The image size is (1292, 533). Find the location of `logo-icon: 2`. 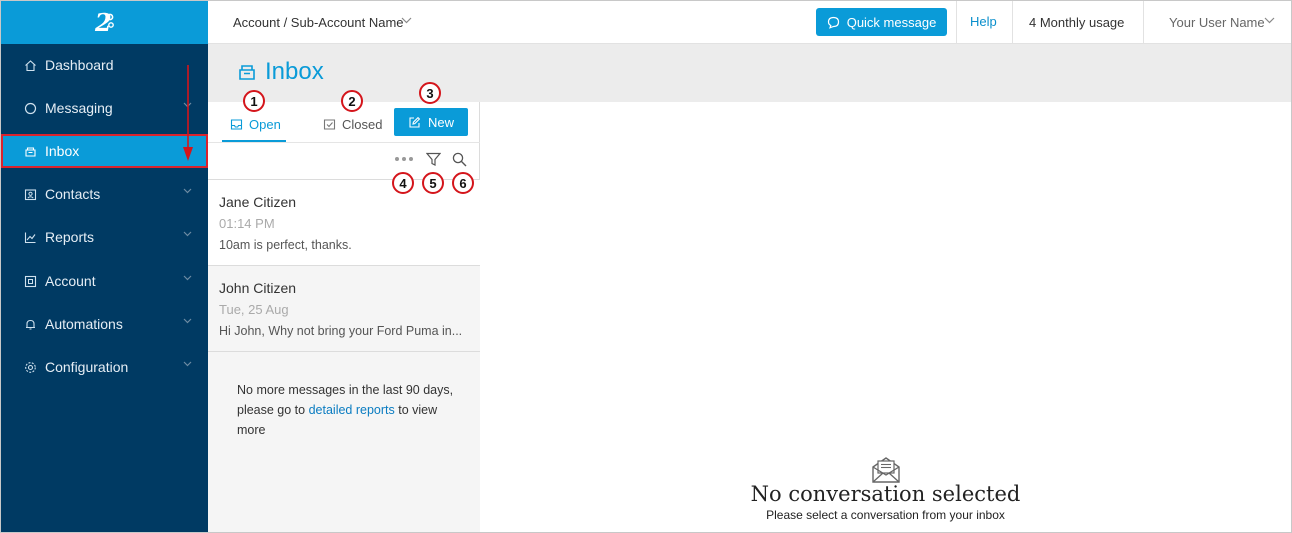

logo-icon: 2 is located at coordinates (104, 23).